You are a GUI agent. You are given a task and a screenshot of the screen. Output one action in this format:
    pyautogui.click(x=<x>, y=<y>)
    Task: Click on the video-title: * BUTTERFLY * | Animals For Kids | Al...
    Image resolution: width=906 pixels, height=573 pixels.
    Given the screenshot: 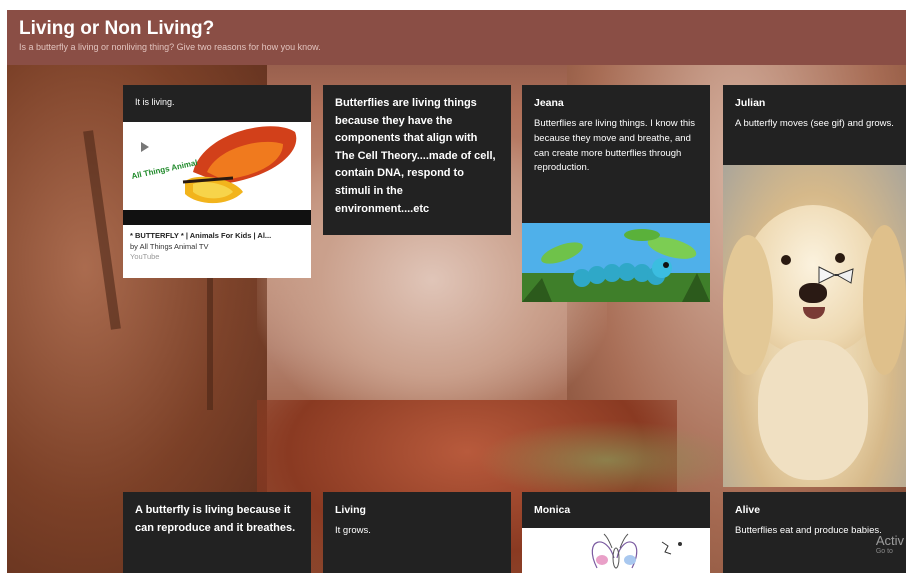 What is the action you would take?
    pyautogui.click(x=201, y=235)
    